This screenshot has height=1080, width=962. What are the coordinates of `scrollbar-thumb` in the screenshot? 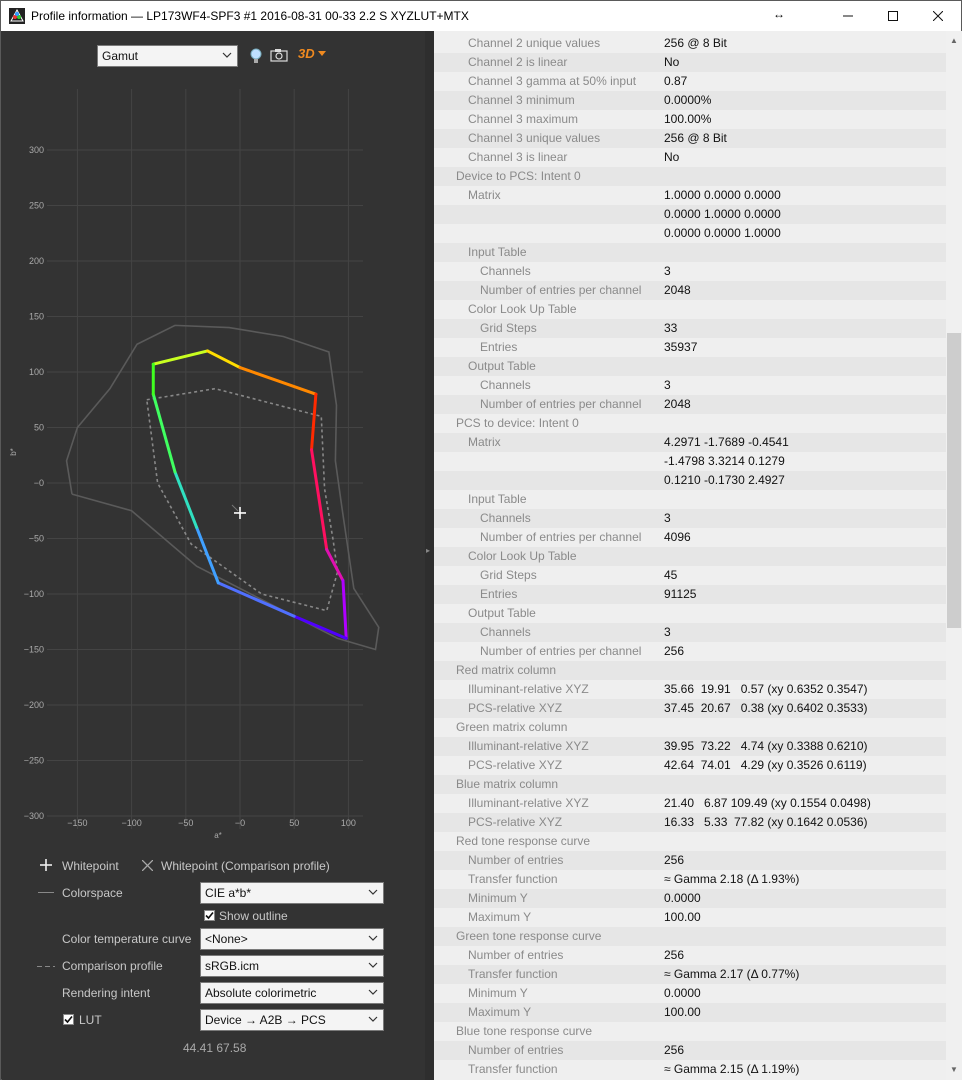 It's located at (954, 480).